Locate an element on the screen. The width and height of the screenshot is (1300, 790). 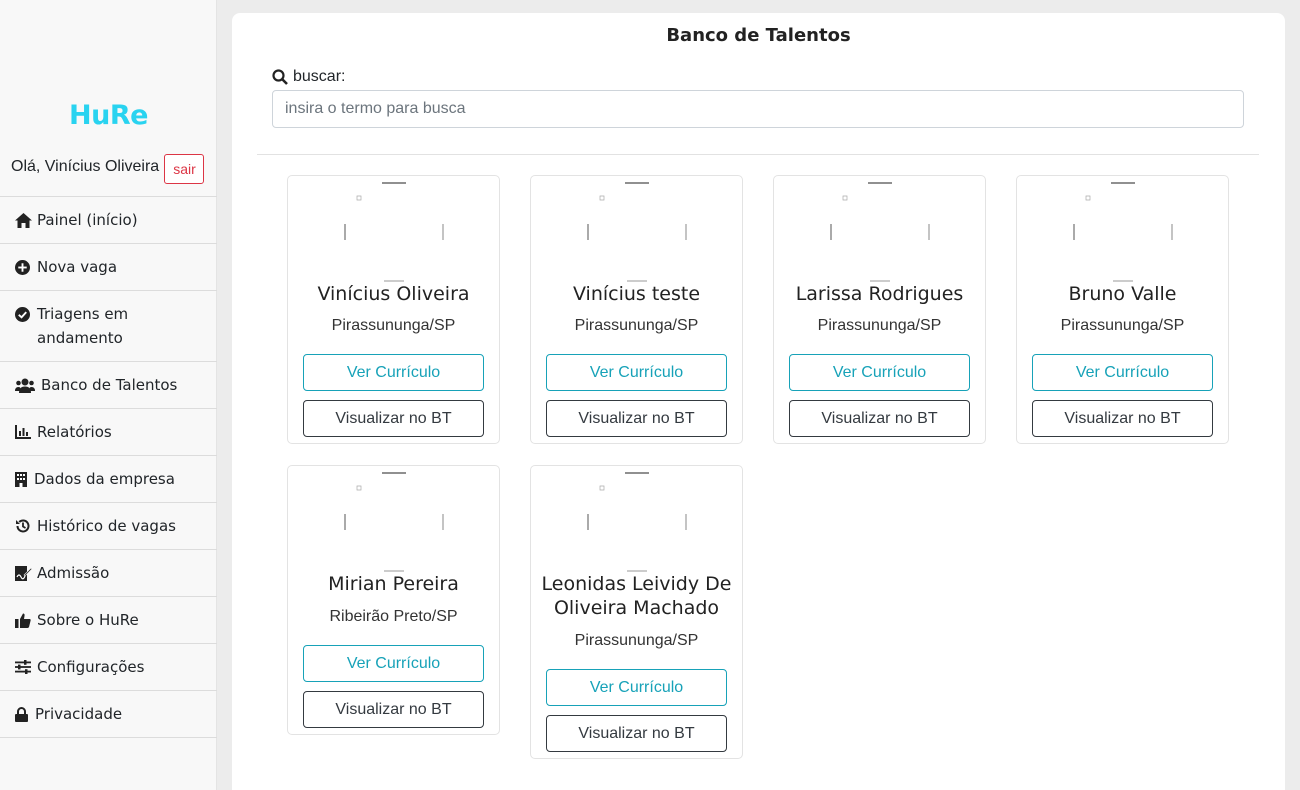
candidate-city: Ribeirão Preto/SP is located at coordinates (393, 616).